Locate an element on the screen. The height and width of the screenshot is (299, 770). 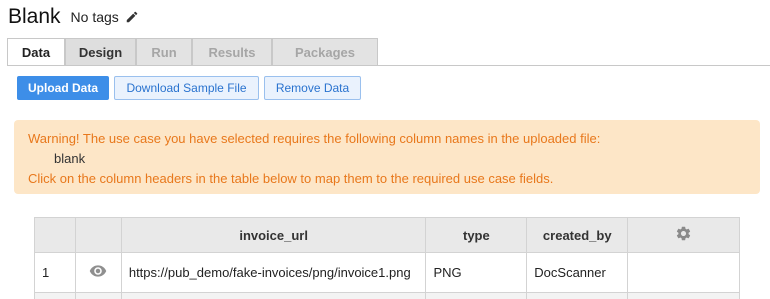
page-title: Blank is located at coordinates (34, 16).